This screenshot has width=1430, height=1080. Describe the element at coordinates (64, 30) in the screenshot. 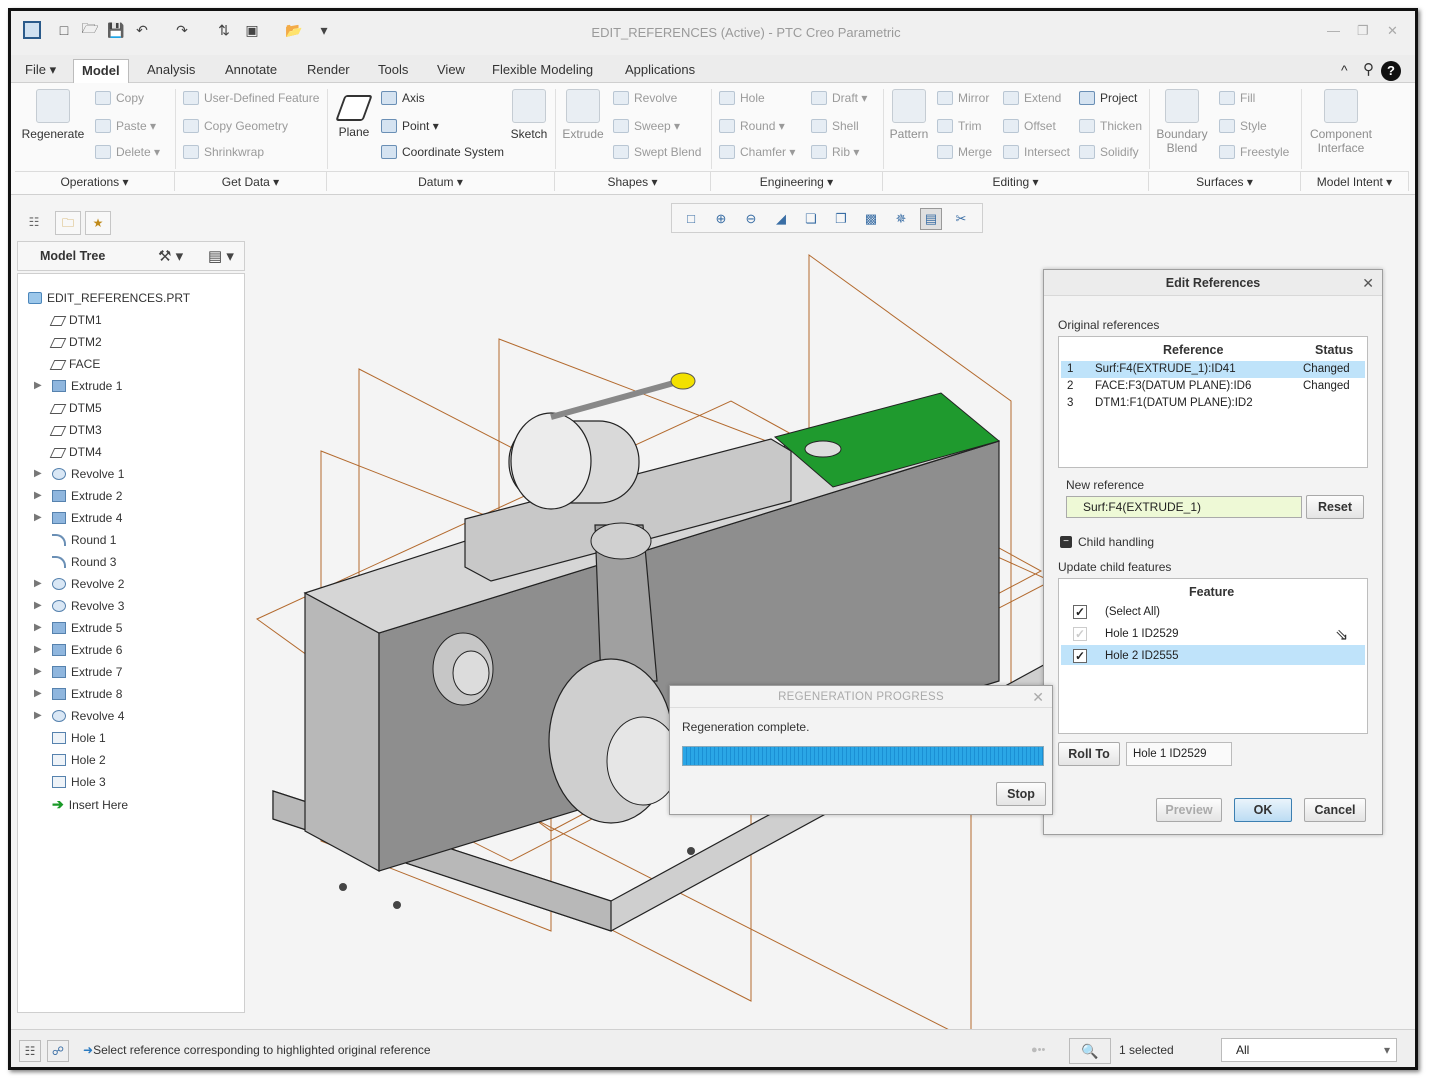

I see `new-icon: □` at that location.